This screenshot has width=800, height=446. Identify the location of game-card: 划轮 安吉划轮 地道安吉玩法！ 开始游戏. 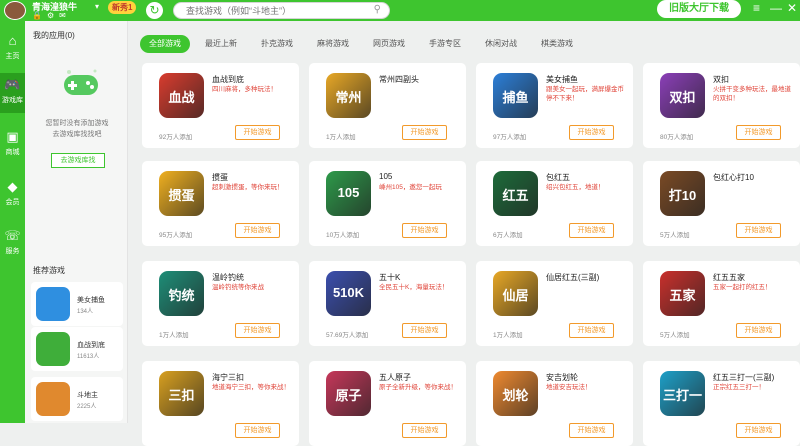
(554, 403).